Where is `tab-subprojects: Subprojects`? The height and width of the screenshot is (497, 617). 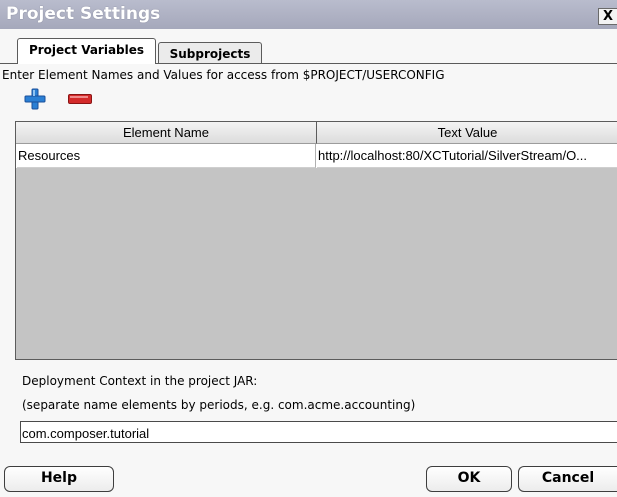
tab-subprojects: Subprojects is located at coordinates (210, 53).